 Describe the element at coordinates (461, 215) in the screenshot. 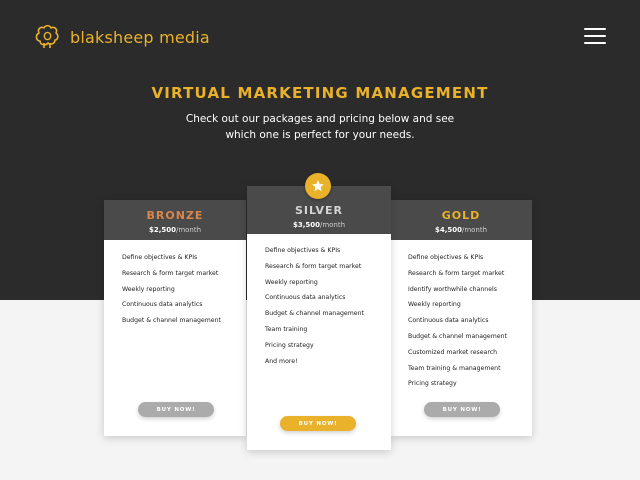

I see `plan-name: GOLD` at that location.